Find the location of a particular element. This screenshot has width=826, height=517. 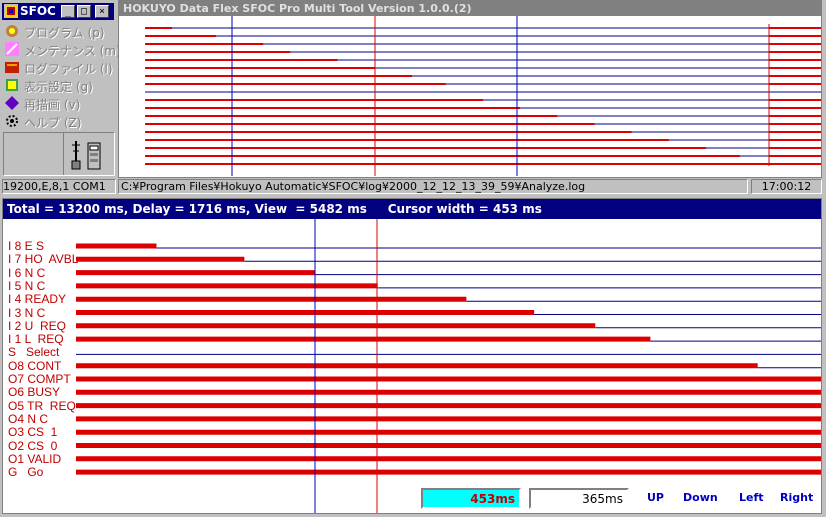

menu-item-label: 再描画 (v) is located at coordinates (52, 105).